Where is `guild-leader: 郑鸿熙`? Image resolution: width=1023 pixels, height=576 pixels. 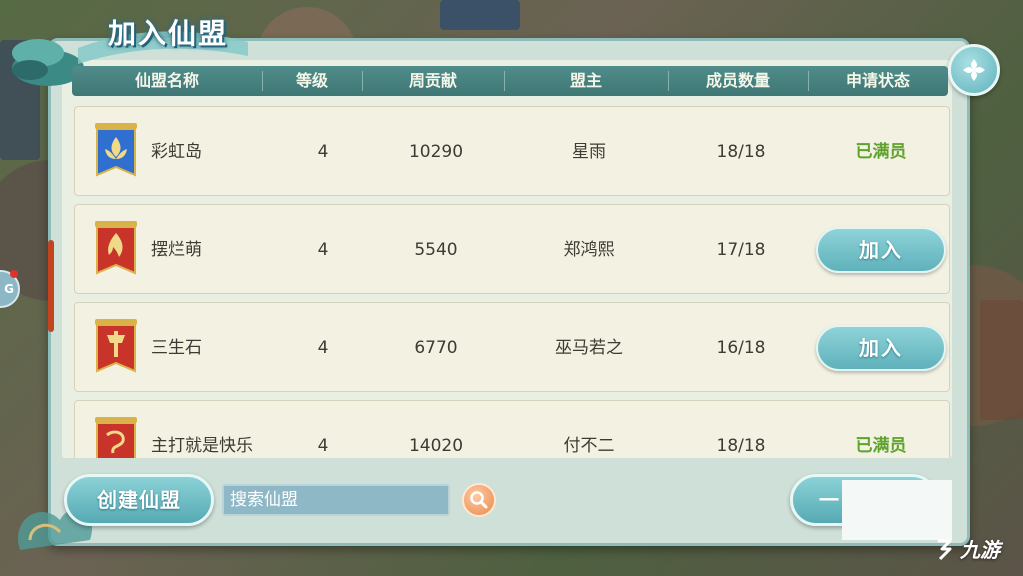
guild-leader: 郑鸿熙 is located at coordinates (589, 250).